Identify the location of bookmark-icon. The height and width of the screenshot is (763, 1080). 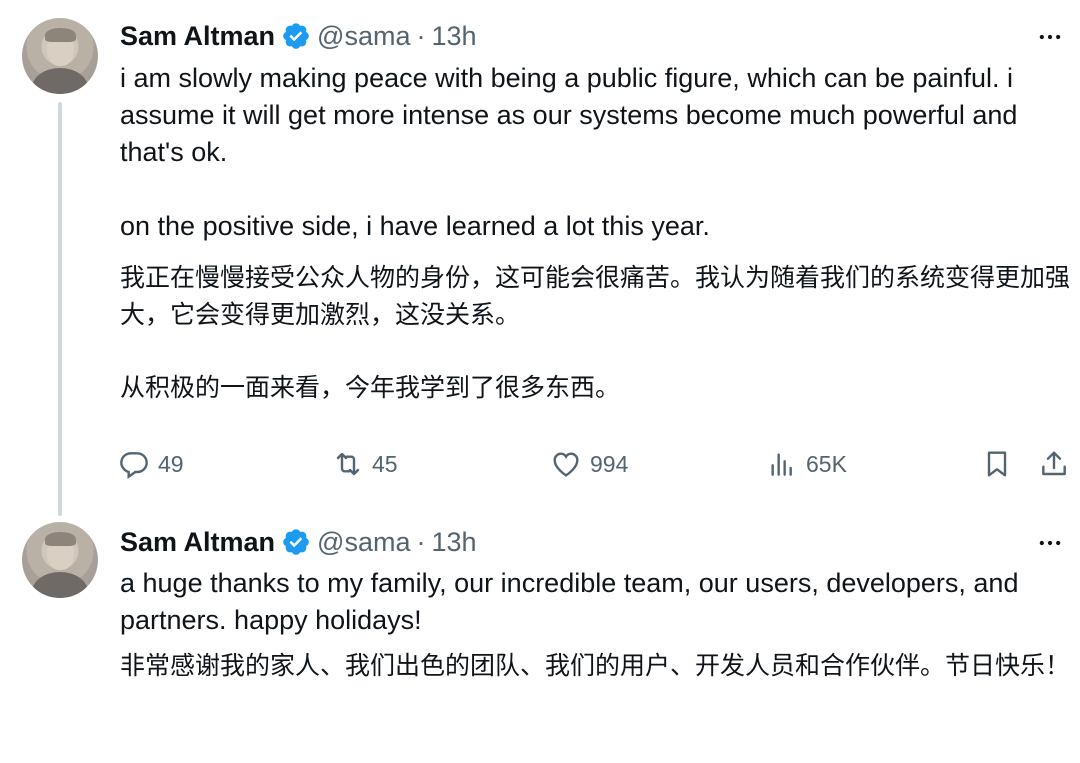
(997, 464).